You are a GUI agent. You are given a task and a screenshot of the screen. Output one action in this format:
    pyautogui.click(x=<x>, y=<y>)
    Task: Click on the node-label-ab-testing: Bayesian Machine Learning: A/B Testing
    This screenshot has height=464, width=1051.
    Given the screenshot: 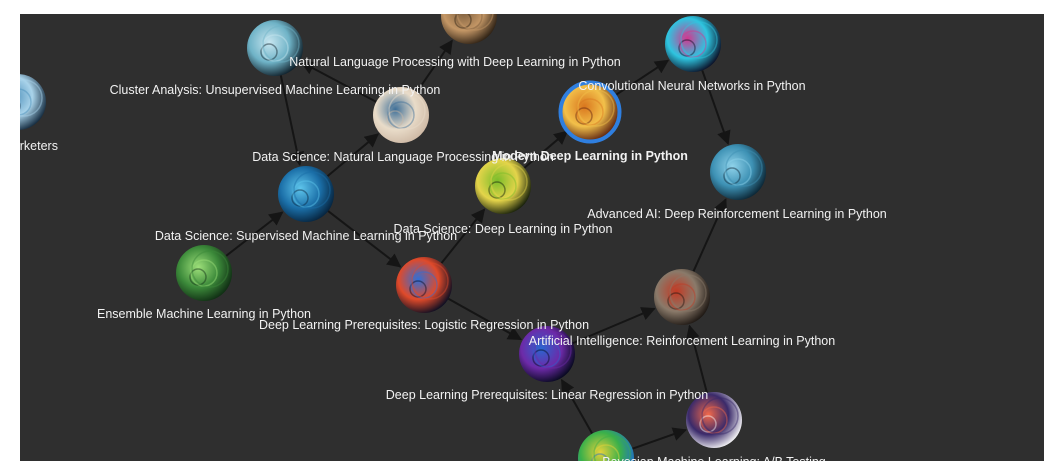 What is the action you would take?
    pyautogui.click(x=714, y=458)
    